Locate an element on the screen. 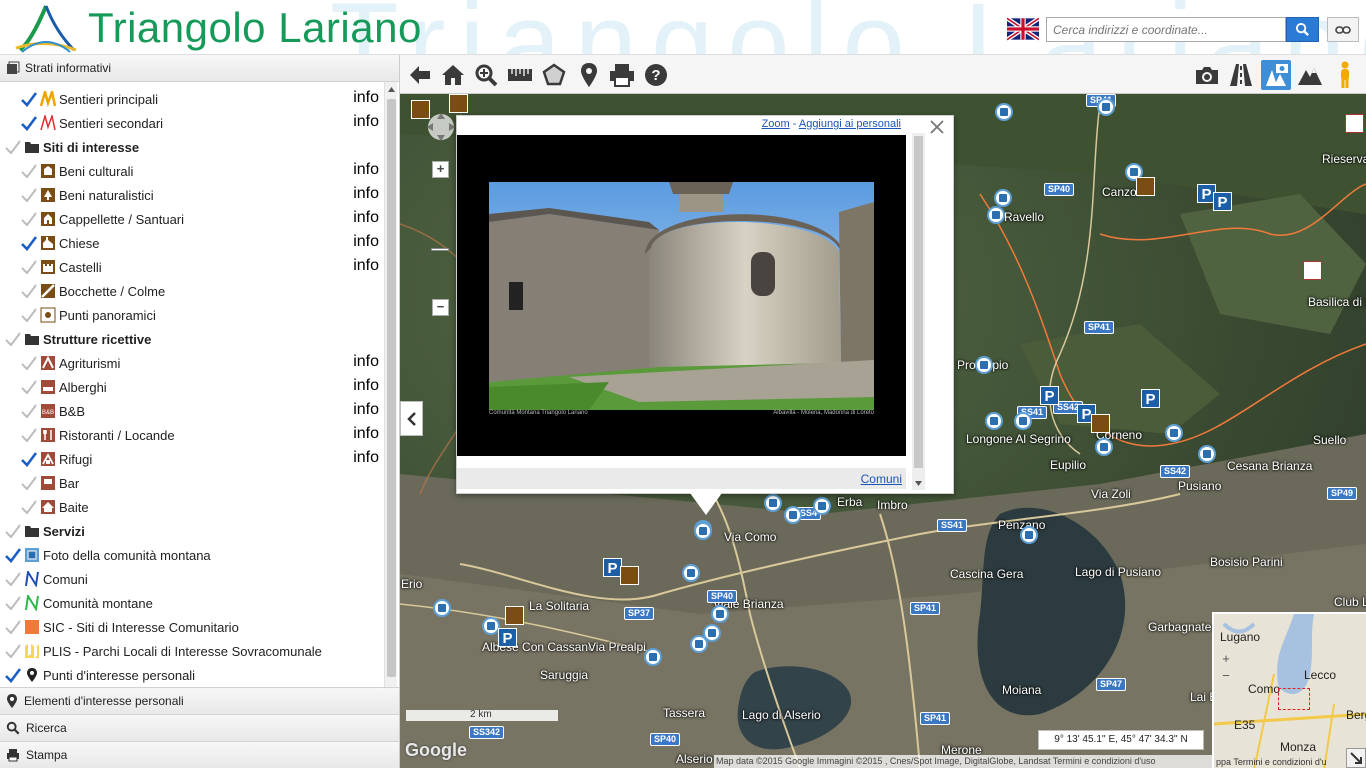  search-button is located at coordinates (1302, 29).